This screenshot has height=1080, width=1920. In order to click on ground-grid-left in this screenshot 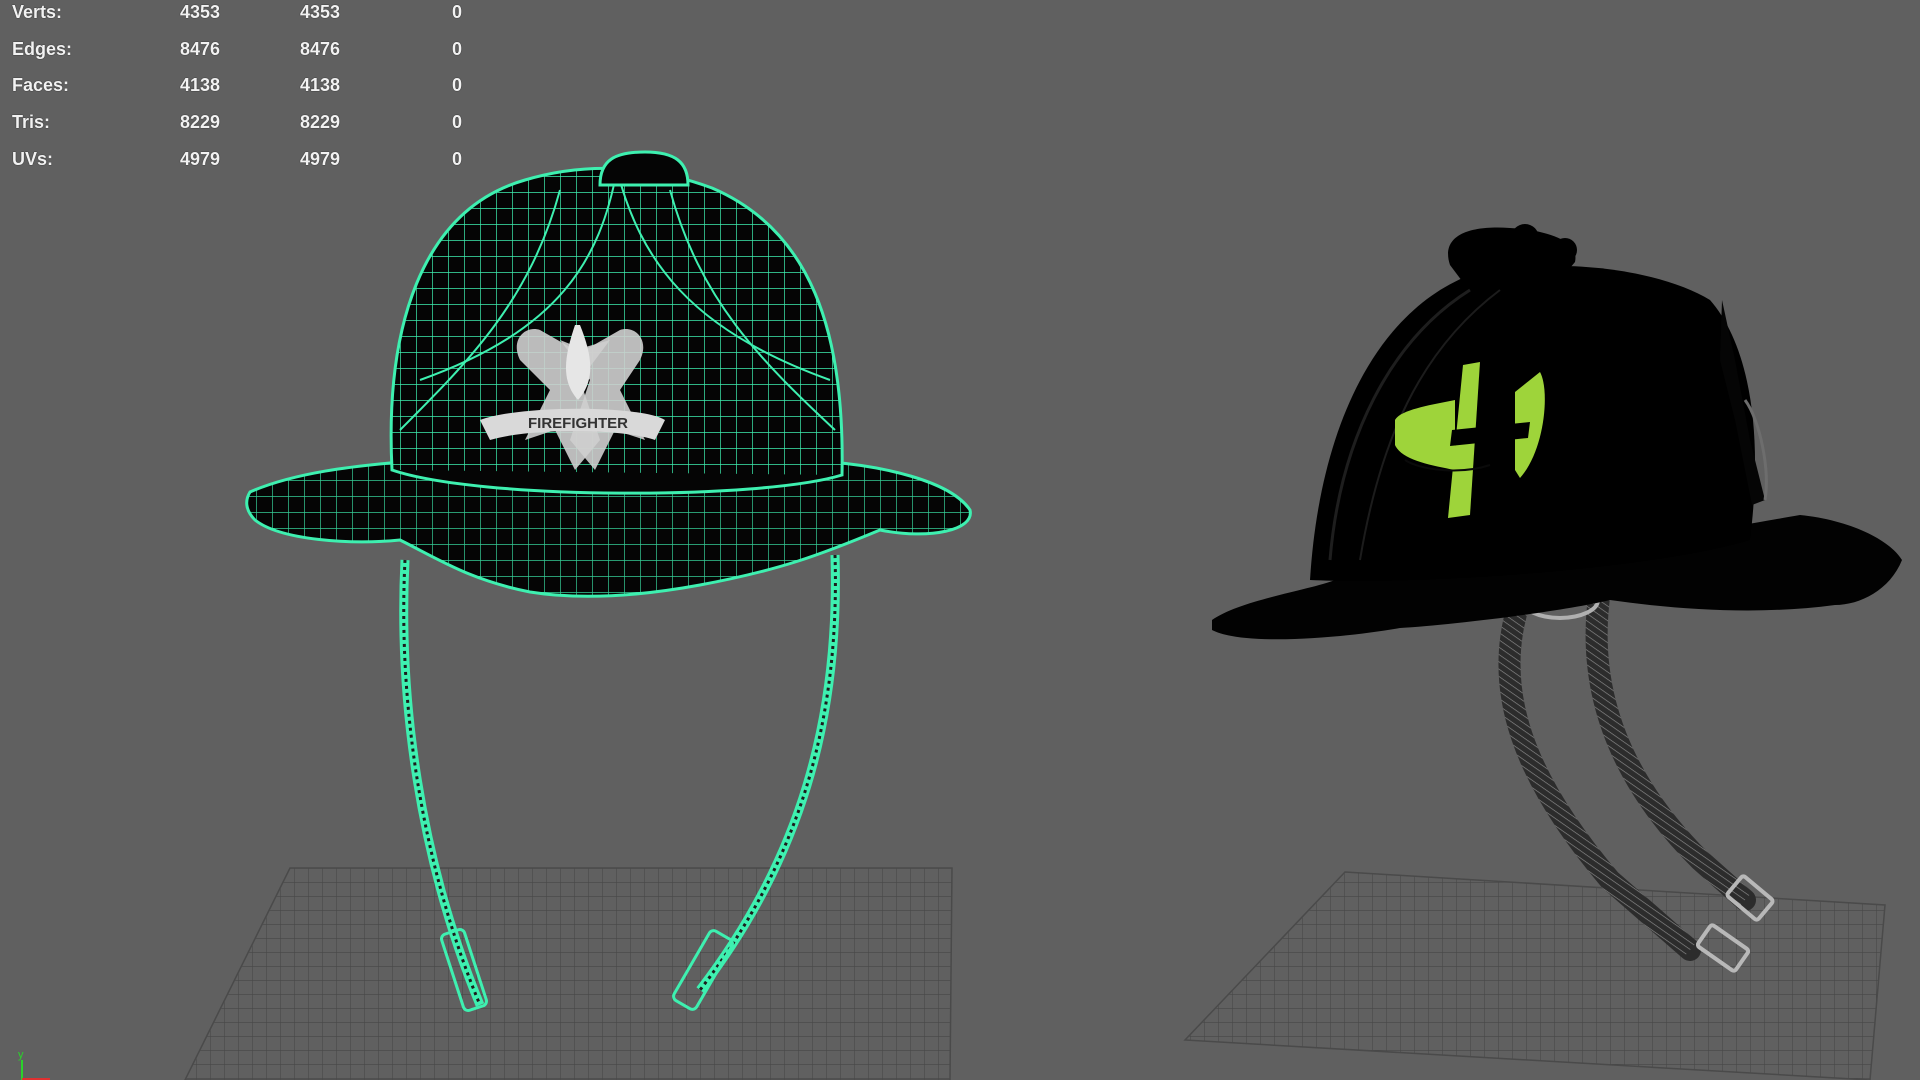, I will do `click(568, 973)`.